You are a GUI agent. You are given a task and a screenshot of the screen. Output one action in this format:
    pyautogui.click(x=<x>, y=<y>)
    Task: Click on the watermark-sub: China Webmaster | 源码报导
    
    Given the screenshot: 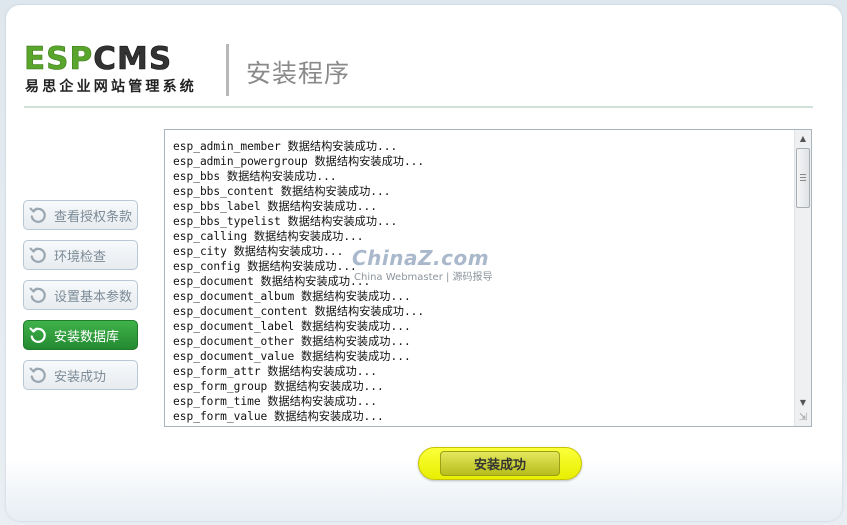 What is the action you would take?
    pyautogui.click(x=423, y=277)
    